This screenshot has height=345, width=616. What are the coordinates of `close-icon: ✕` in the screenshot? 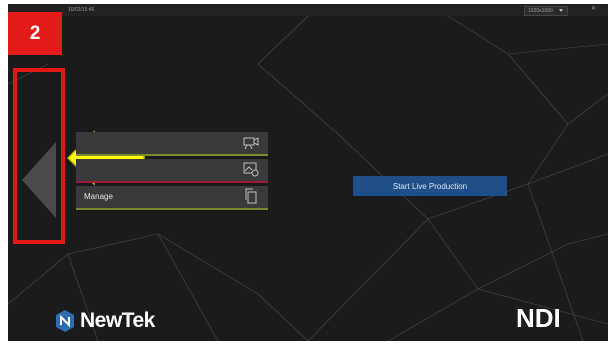 It's located at (593, 8).